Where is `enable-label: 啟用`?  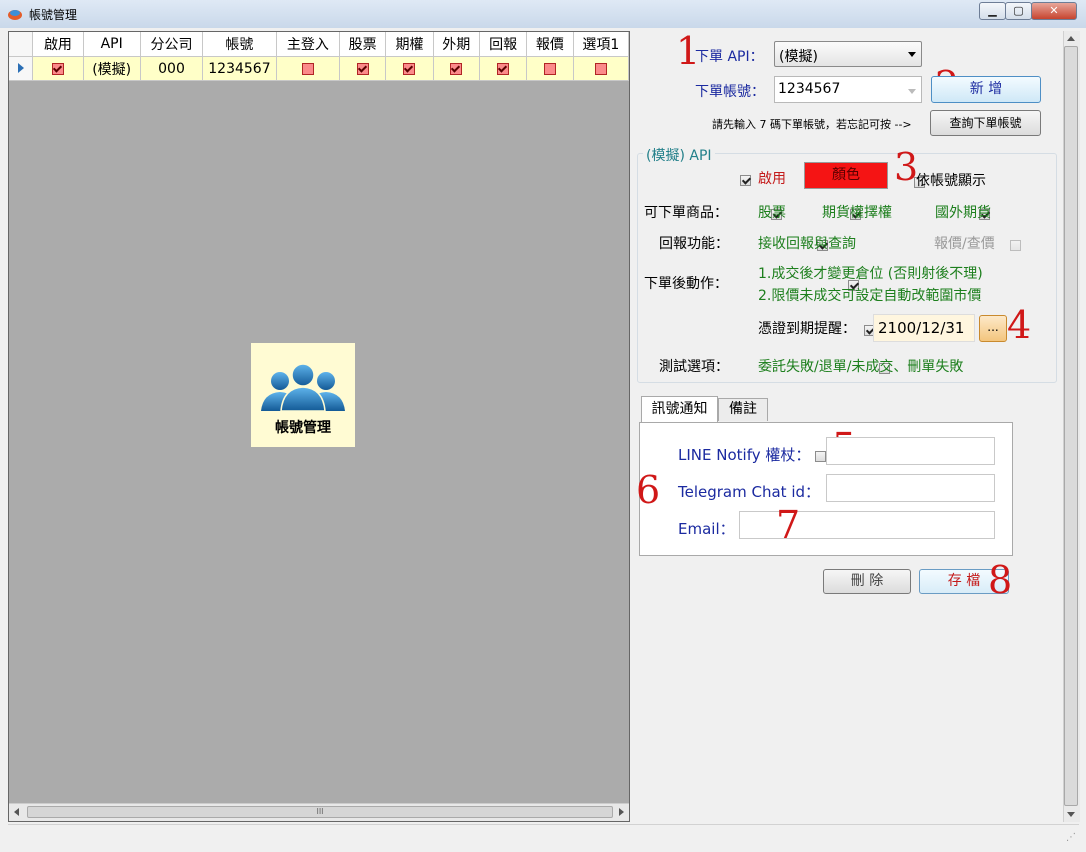 enable-label: 啟用 is located at coordinates (772, 179).